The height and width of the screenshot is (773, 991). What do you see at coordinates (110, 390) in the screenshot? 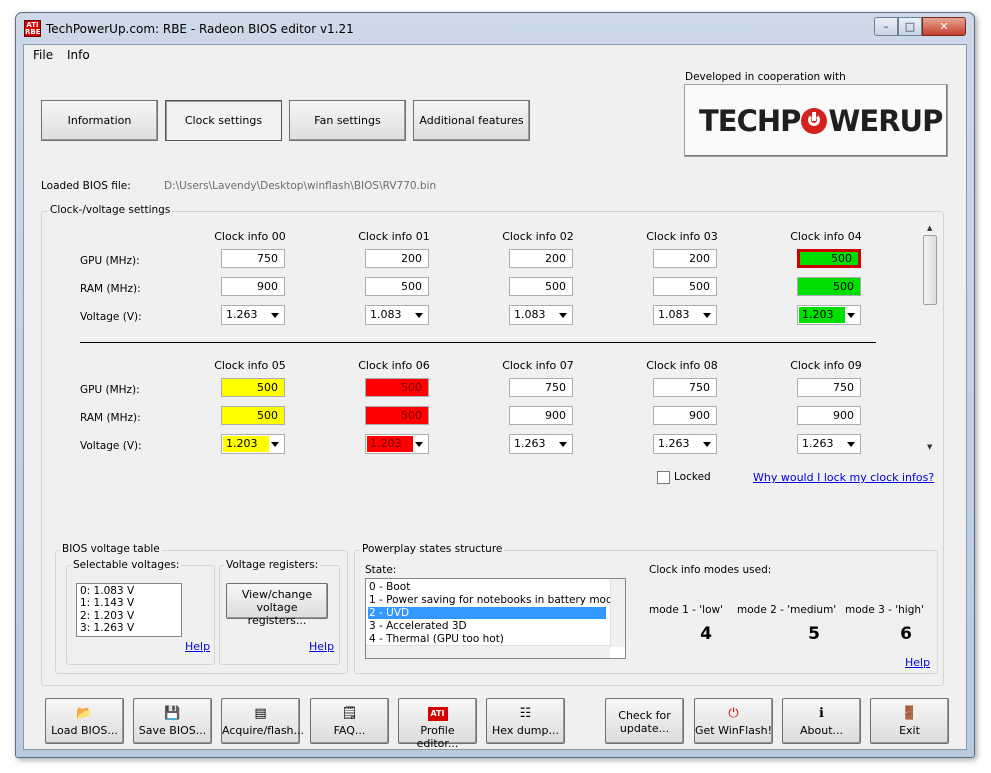
I see `gpu-label-bottom: GPU (MHz):` at bounding box center [110, 390].